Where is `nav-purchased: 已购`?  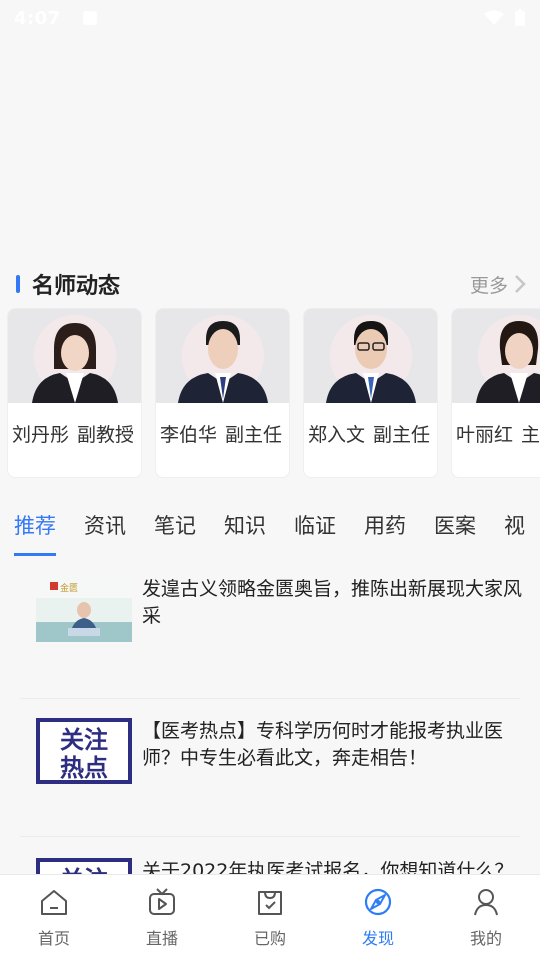
nav-purchased: 已购 is located at coordinates (270, 917).